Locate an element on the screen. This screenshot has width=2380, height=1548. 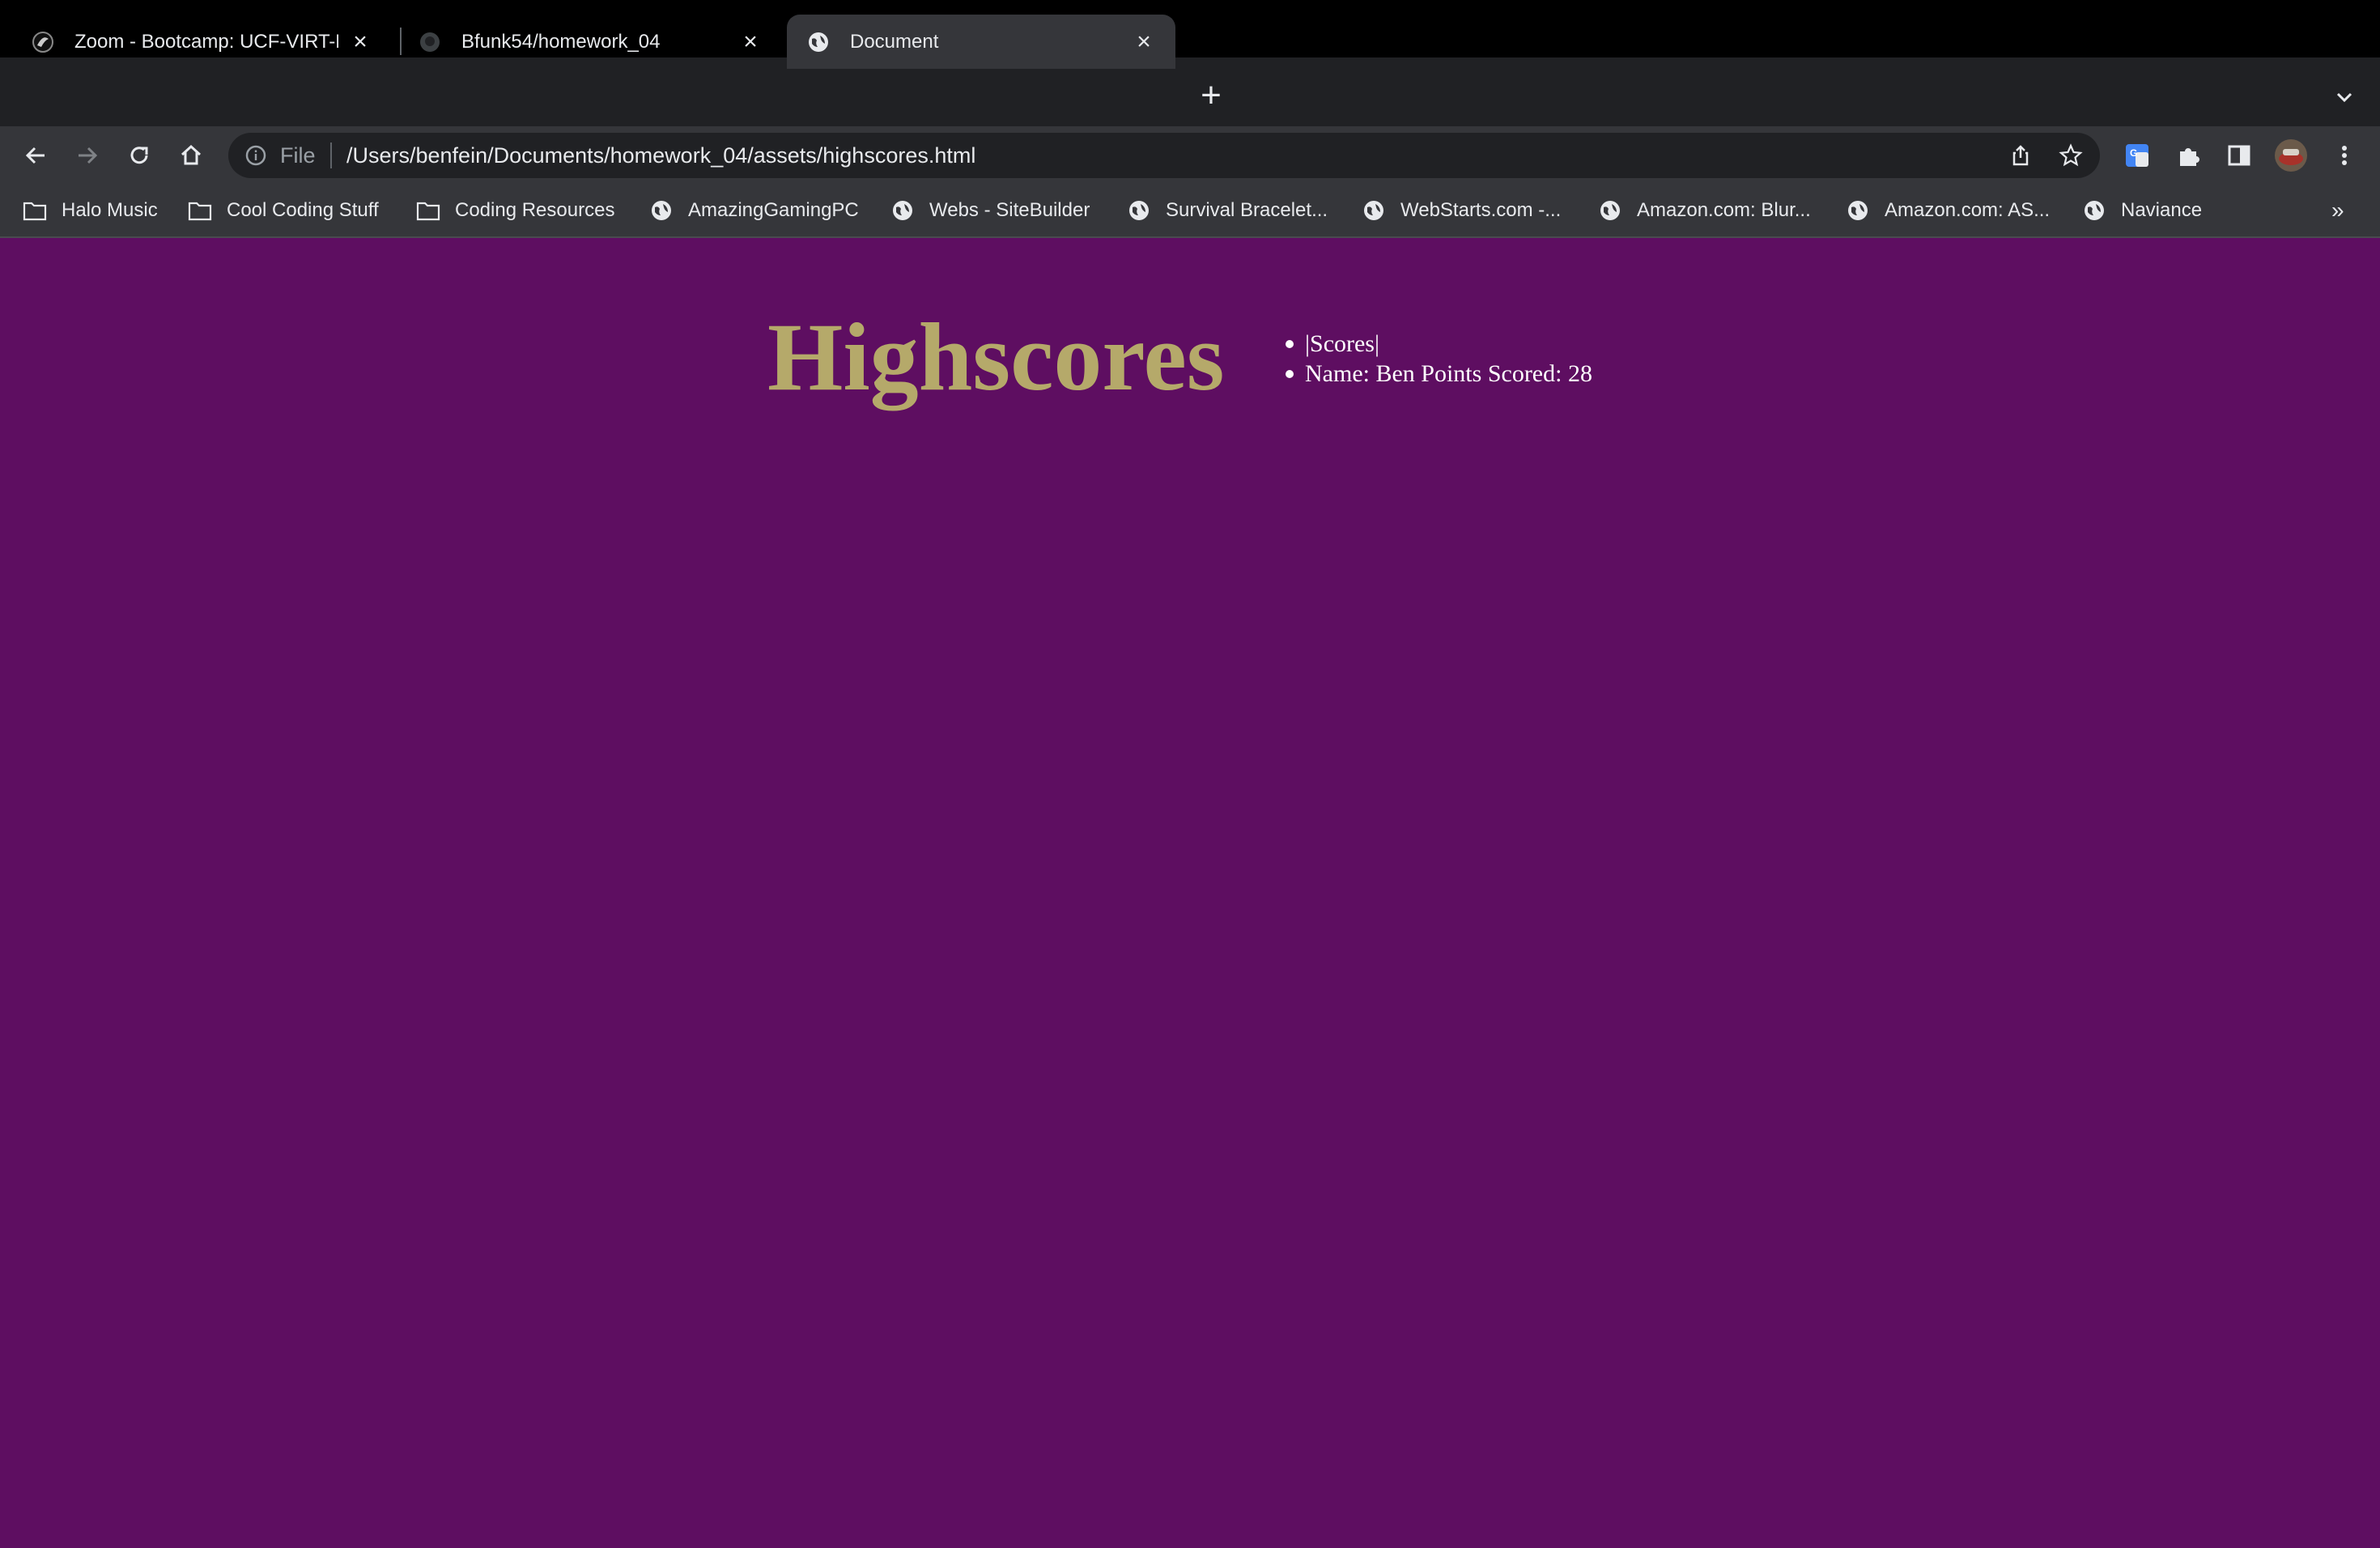
profile-avatar is located at coordinates (2291, 156).